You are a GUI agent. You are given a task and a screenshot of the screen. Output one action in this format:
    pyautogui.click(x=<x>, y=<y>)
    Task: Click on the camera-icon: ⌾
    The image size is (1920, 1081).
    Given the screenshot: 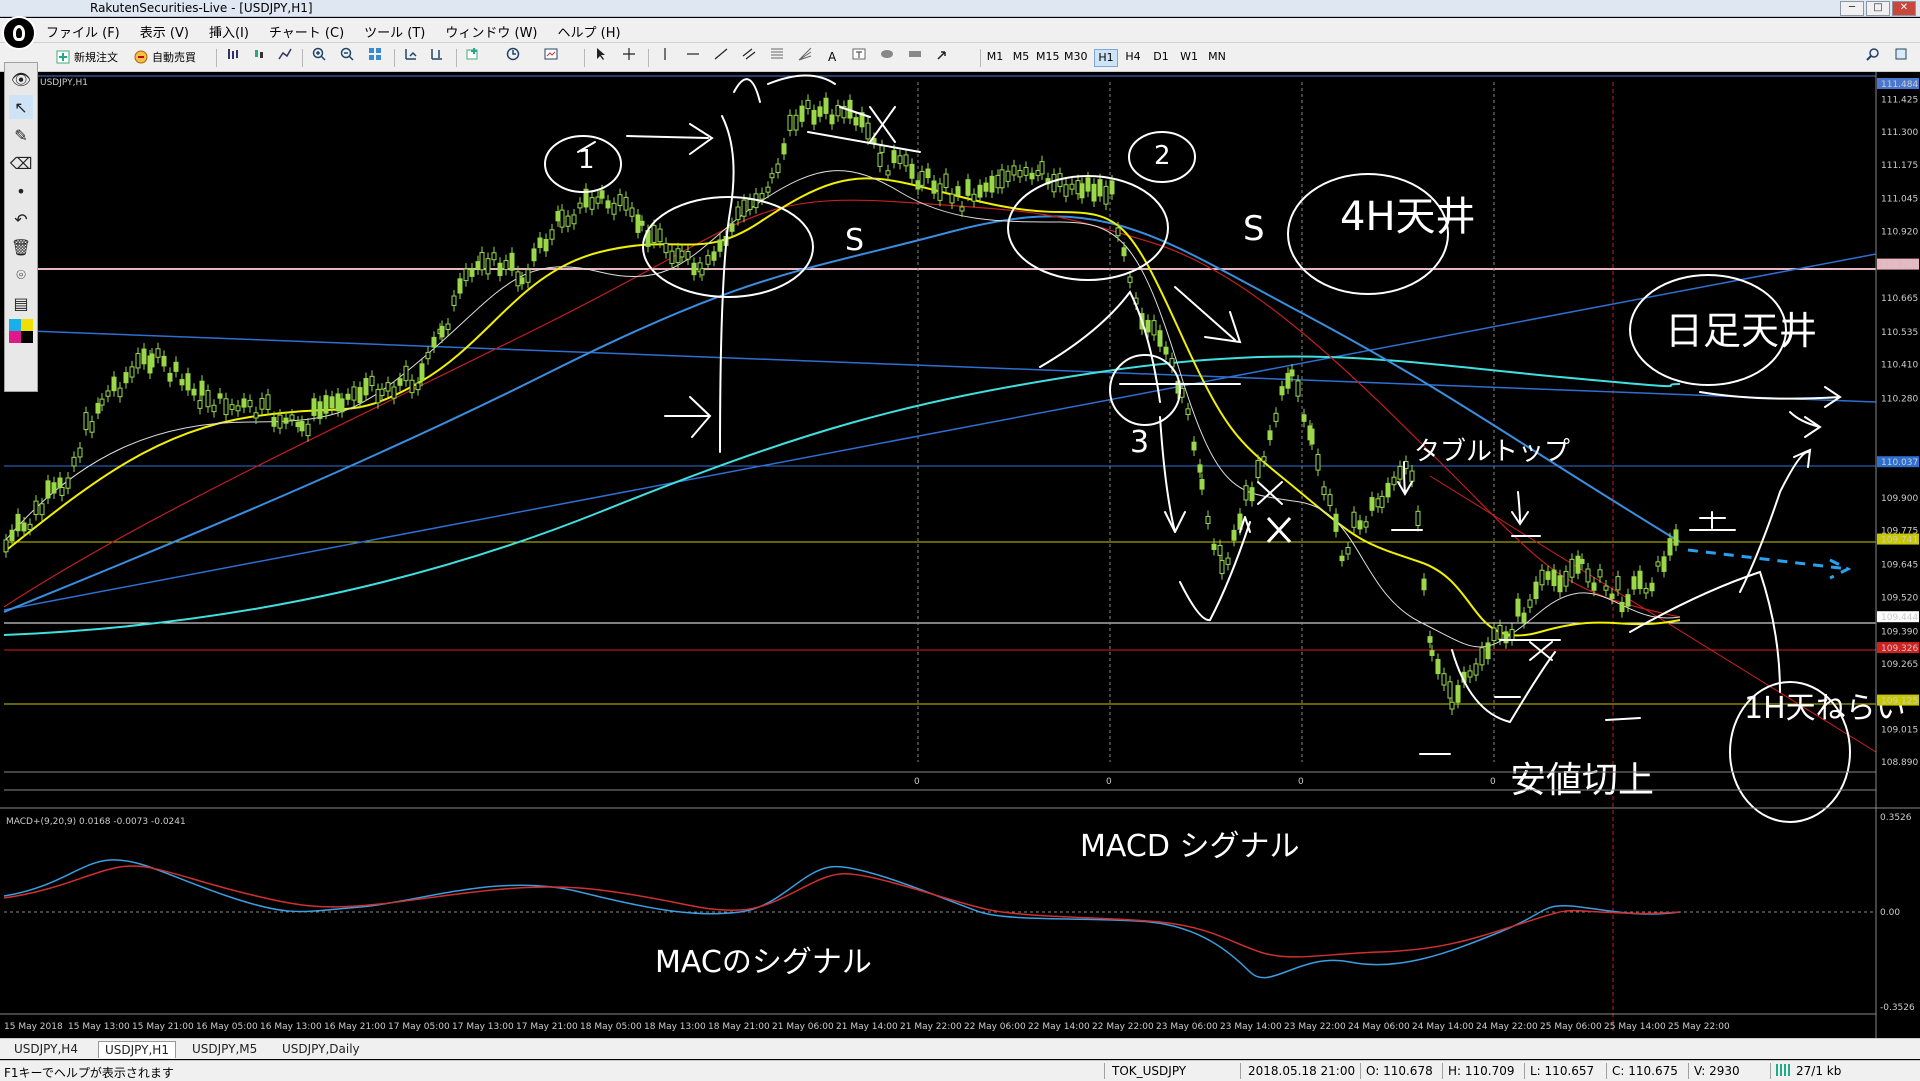 What is the action you would take?
    pyautogui.click(x=21, y=275)
    